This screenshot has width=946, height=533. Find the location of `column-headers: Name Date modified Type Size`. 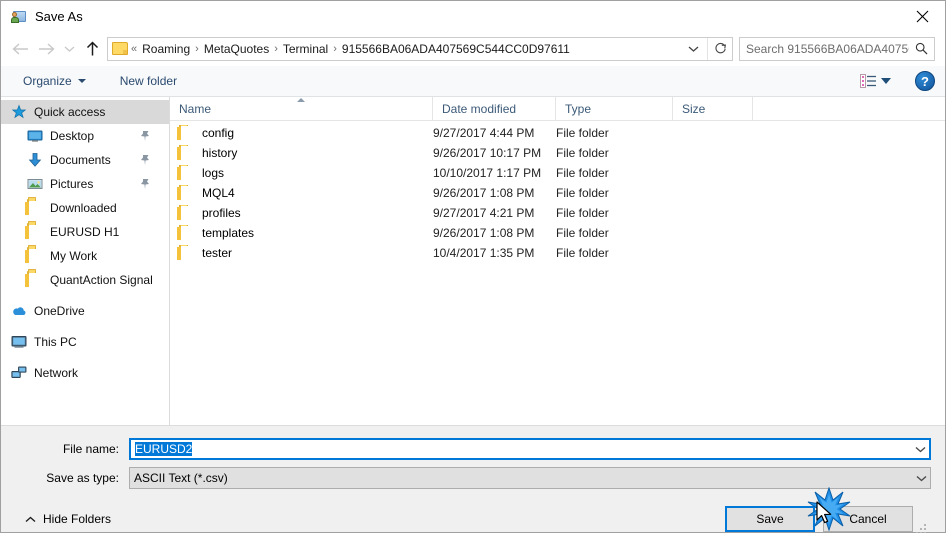

column-headers: Name Date modified Type Size is located at coordinates (557, 109).